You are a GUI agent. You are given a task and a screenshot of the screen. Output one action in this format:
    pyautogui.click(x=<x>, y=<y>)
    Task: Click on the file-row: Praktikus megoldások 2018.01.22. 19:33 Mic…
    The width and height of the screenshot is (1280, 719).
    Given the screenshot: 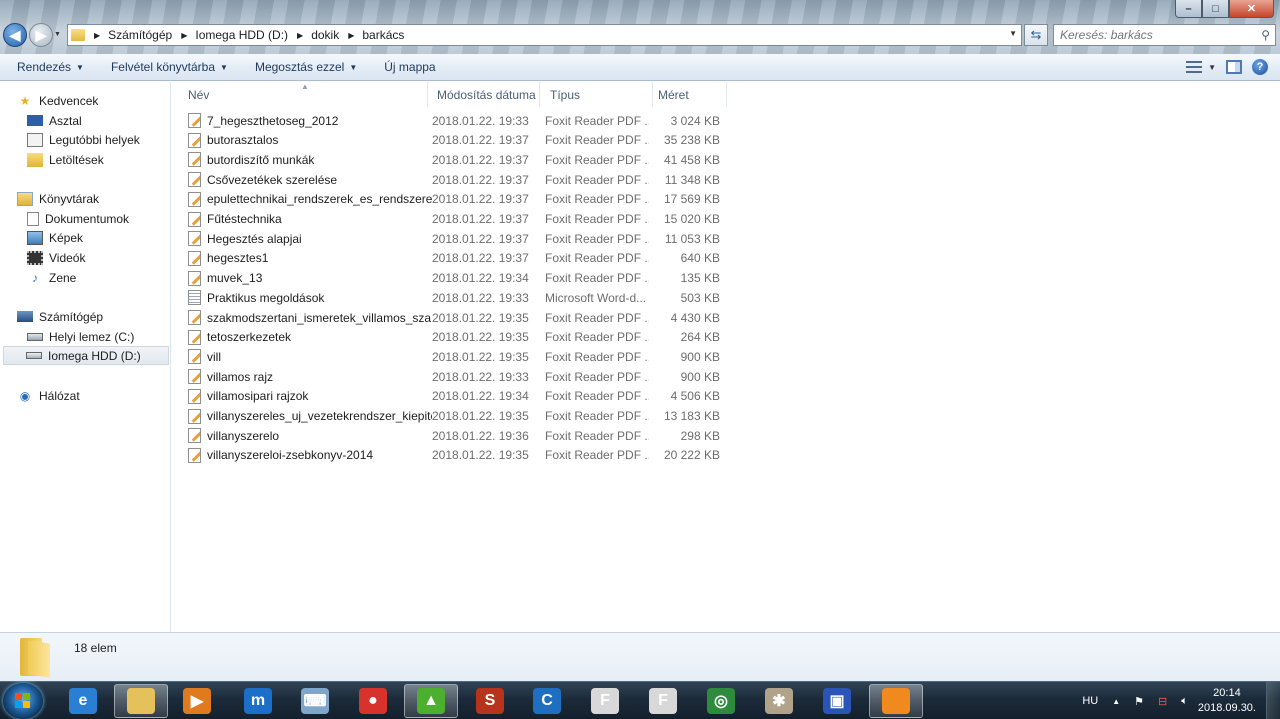 What is the action you would take?
    pyautogui.click(x=458, y=297)
    